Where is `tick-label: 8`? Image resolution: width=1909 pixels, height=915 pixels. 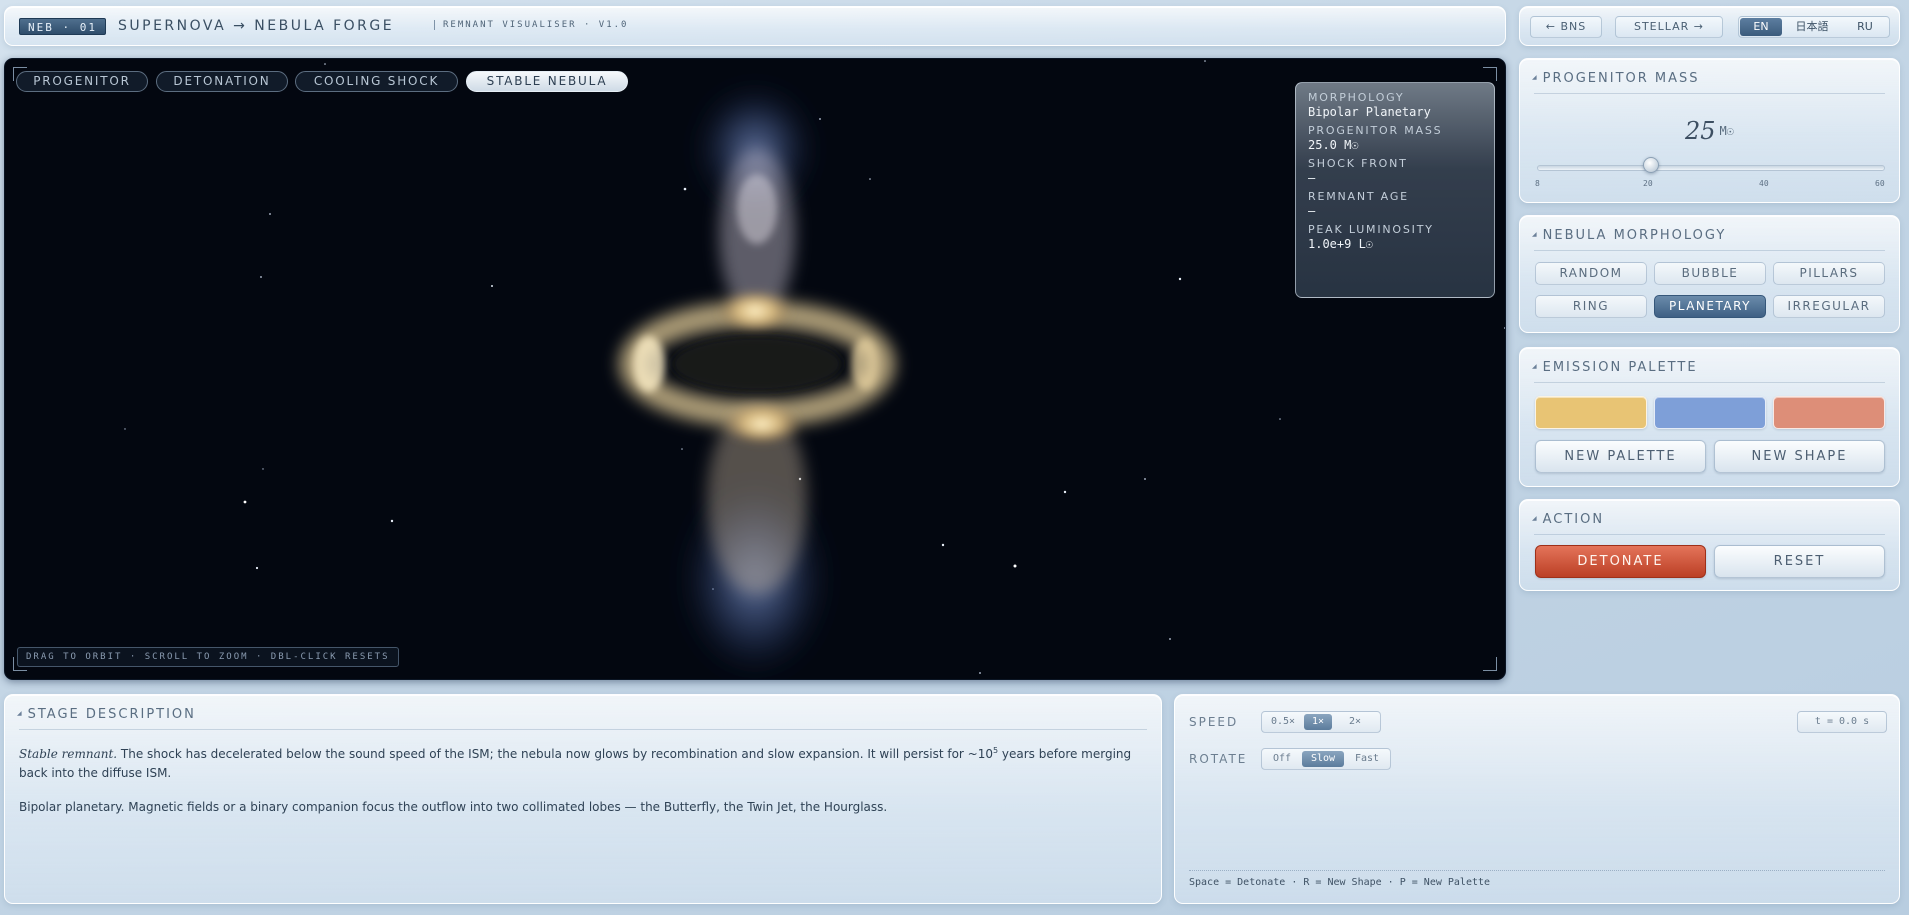
tick-label: 8 is located at coordinates (1537, 183).